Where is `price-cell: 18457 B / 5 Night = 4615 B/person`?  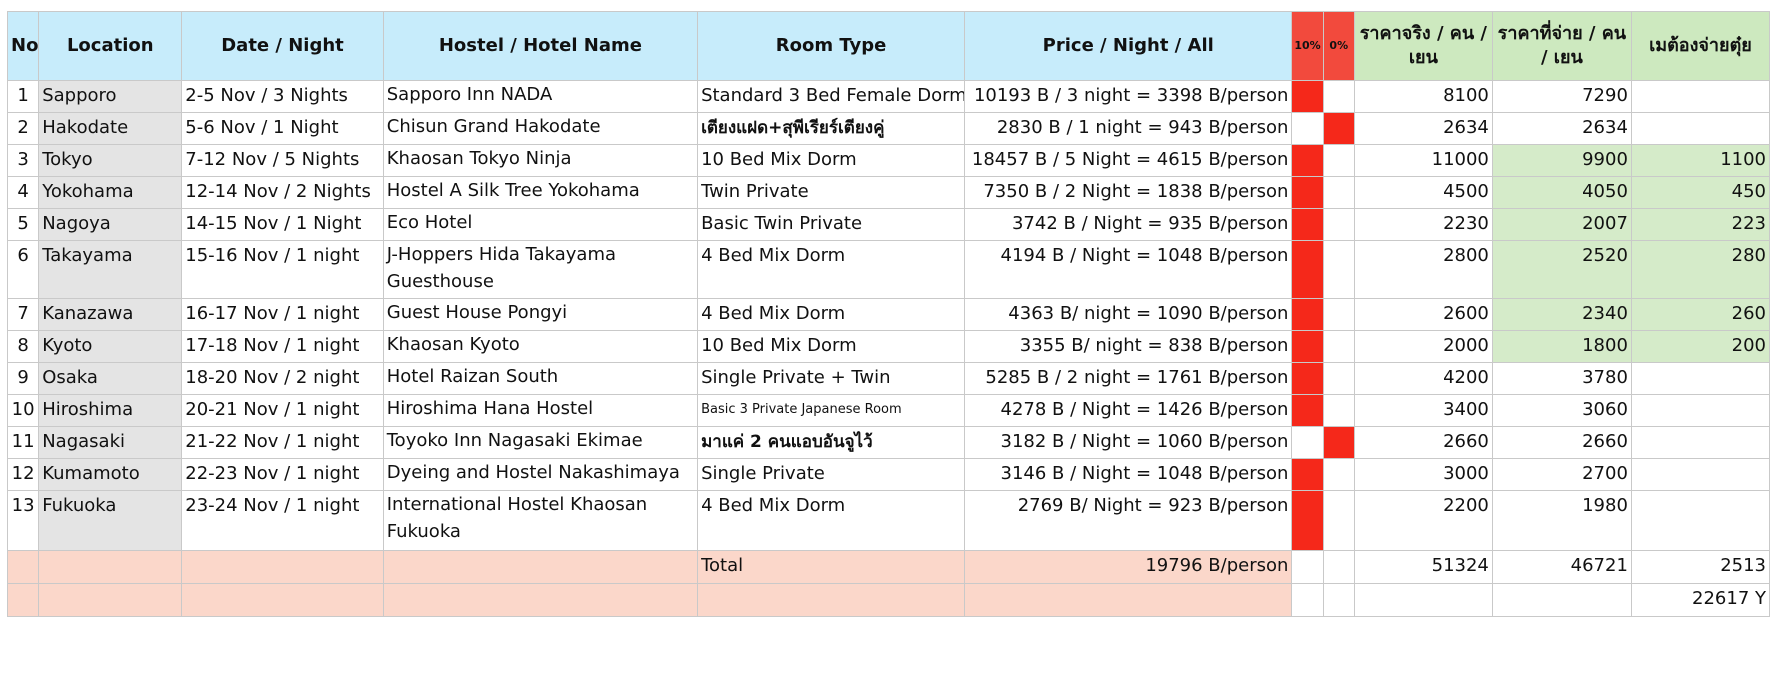 price-cell: 18457 B / 5 Night = 4615 B/person is located at coordinates (1128, 160).